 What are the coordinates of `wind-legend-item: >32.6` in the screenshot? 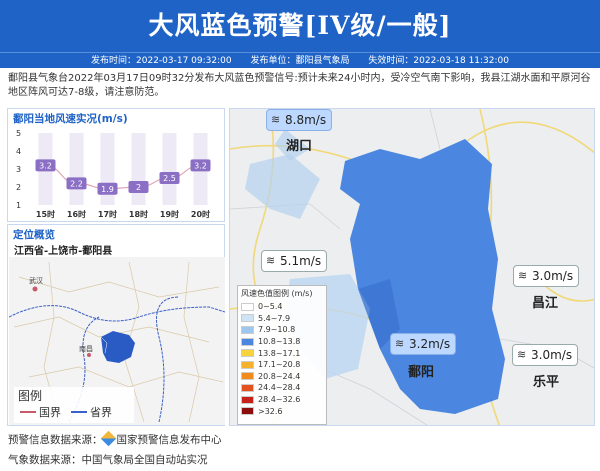 It's located at (282, 411).